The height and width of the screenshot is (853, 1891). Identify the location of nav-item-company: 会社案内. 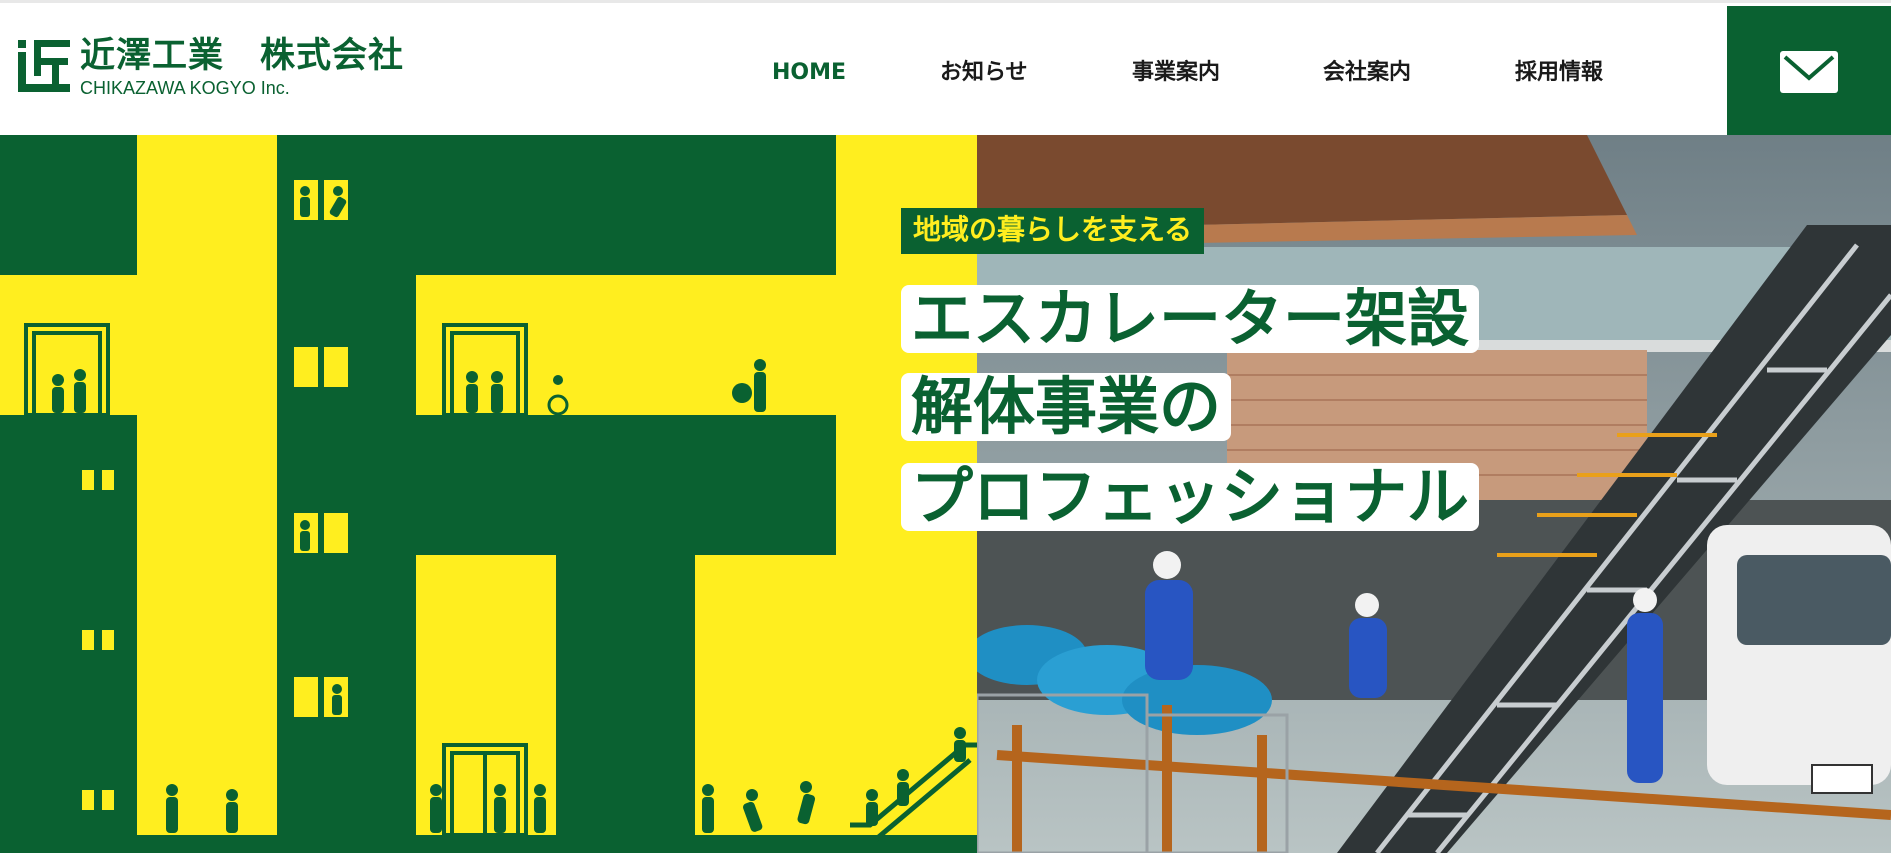
(1367, 73).